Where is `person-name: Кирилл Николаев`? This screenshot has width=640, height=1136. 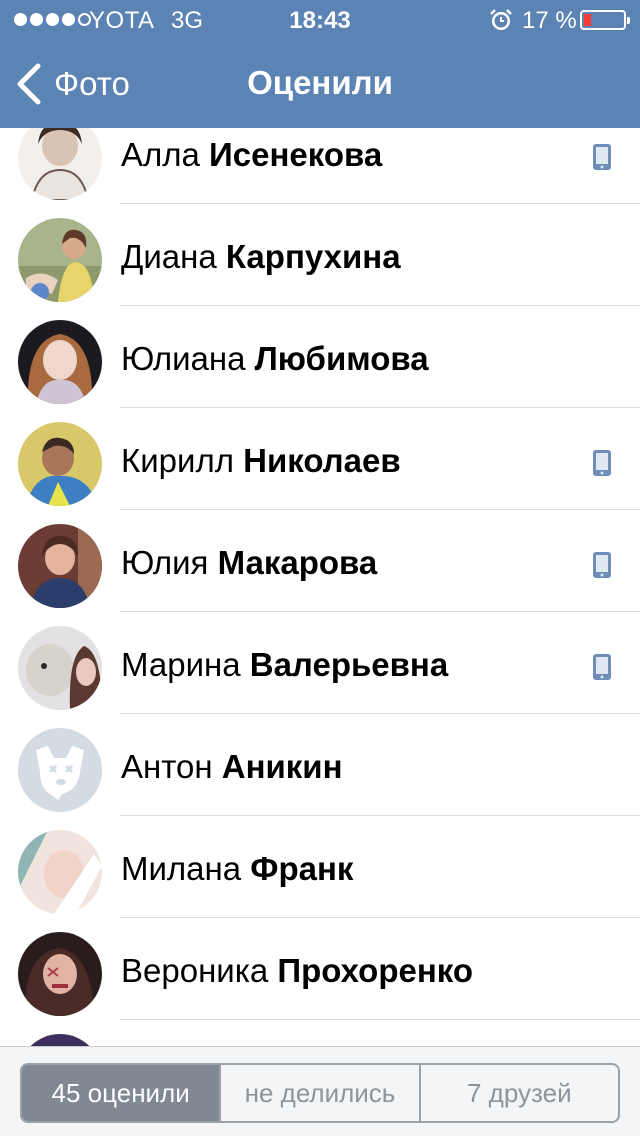 person-name: Кирилл Николаев is located at coordinates (261, 460).